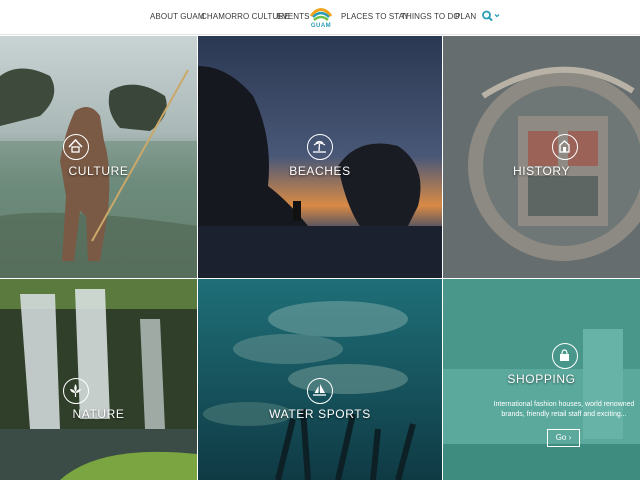 This screenshot has height=480, width=640. Describe the element at coordinates (177, 16) in the screenshot. I see `nav-about-guam: ABOUT GUAM` at that location.